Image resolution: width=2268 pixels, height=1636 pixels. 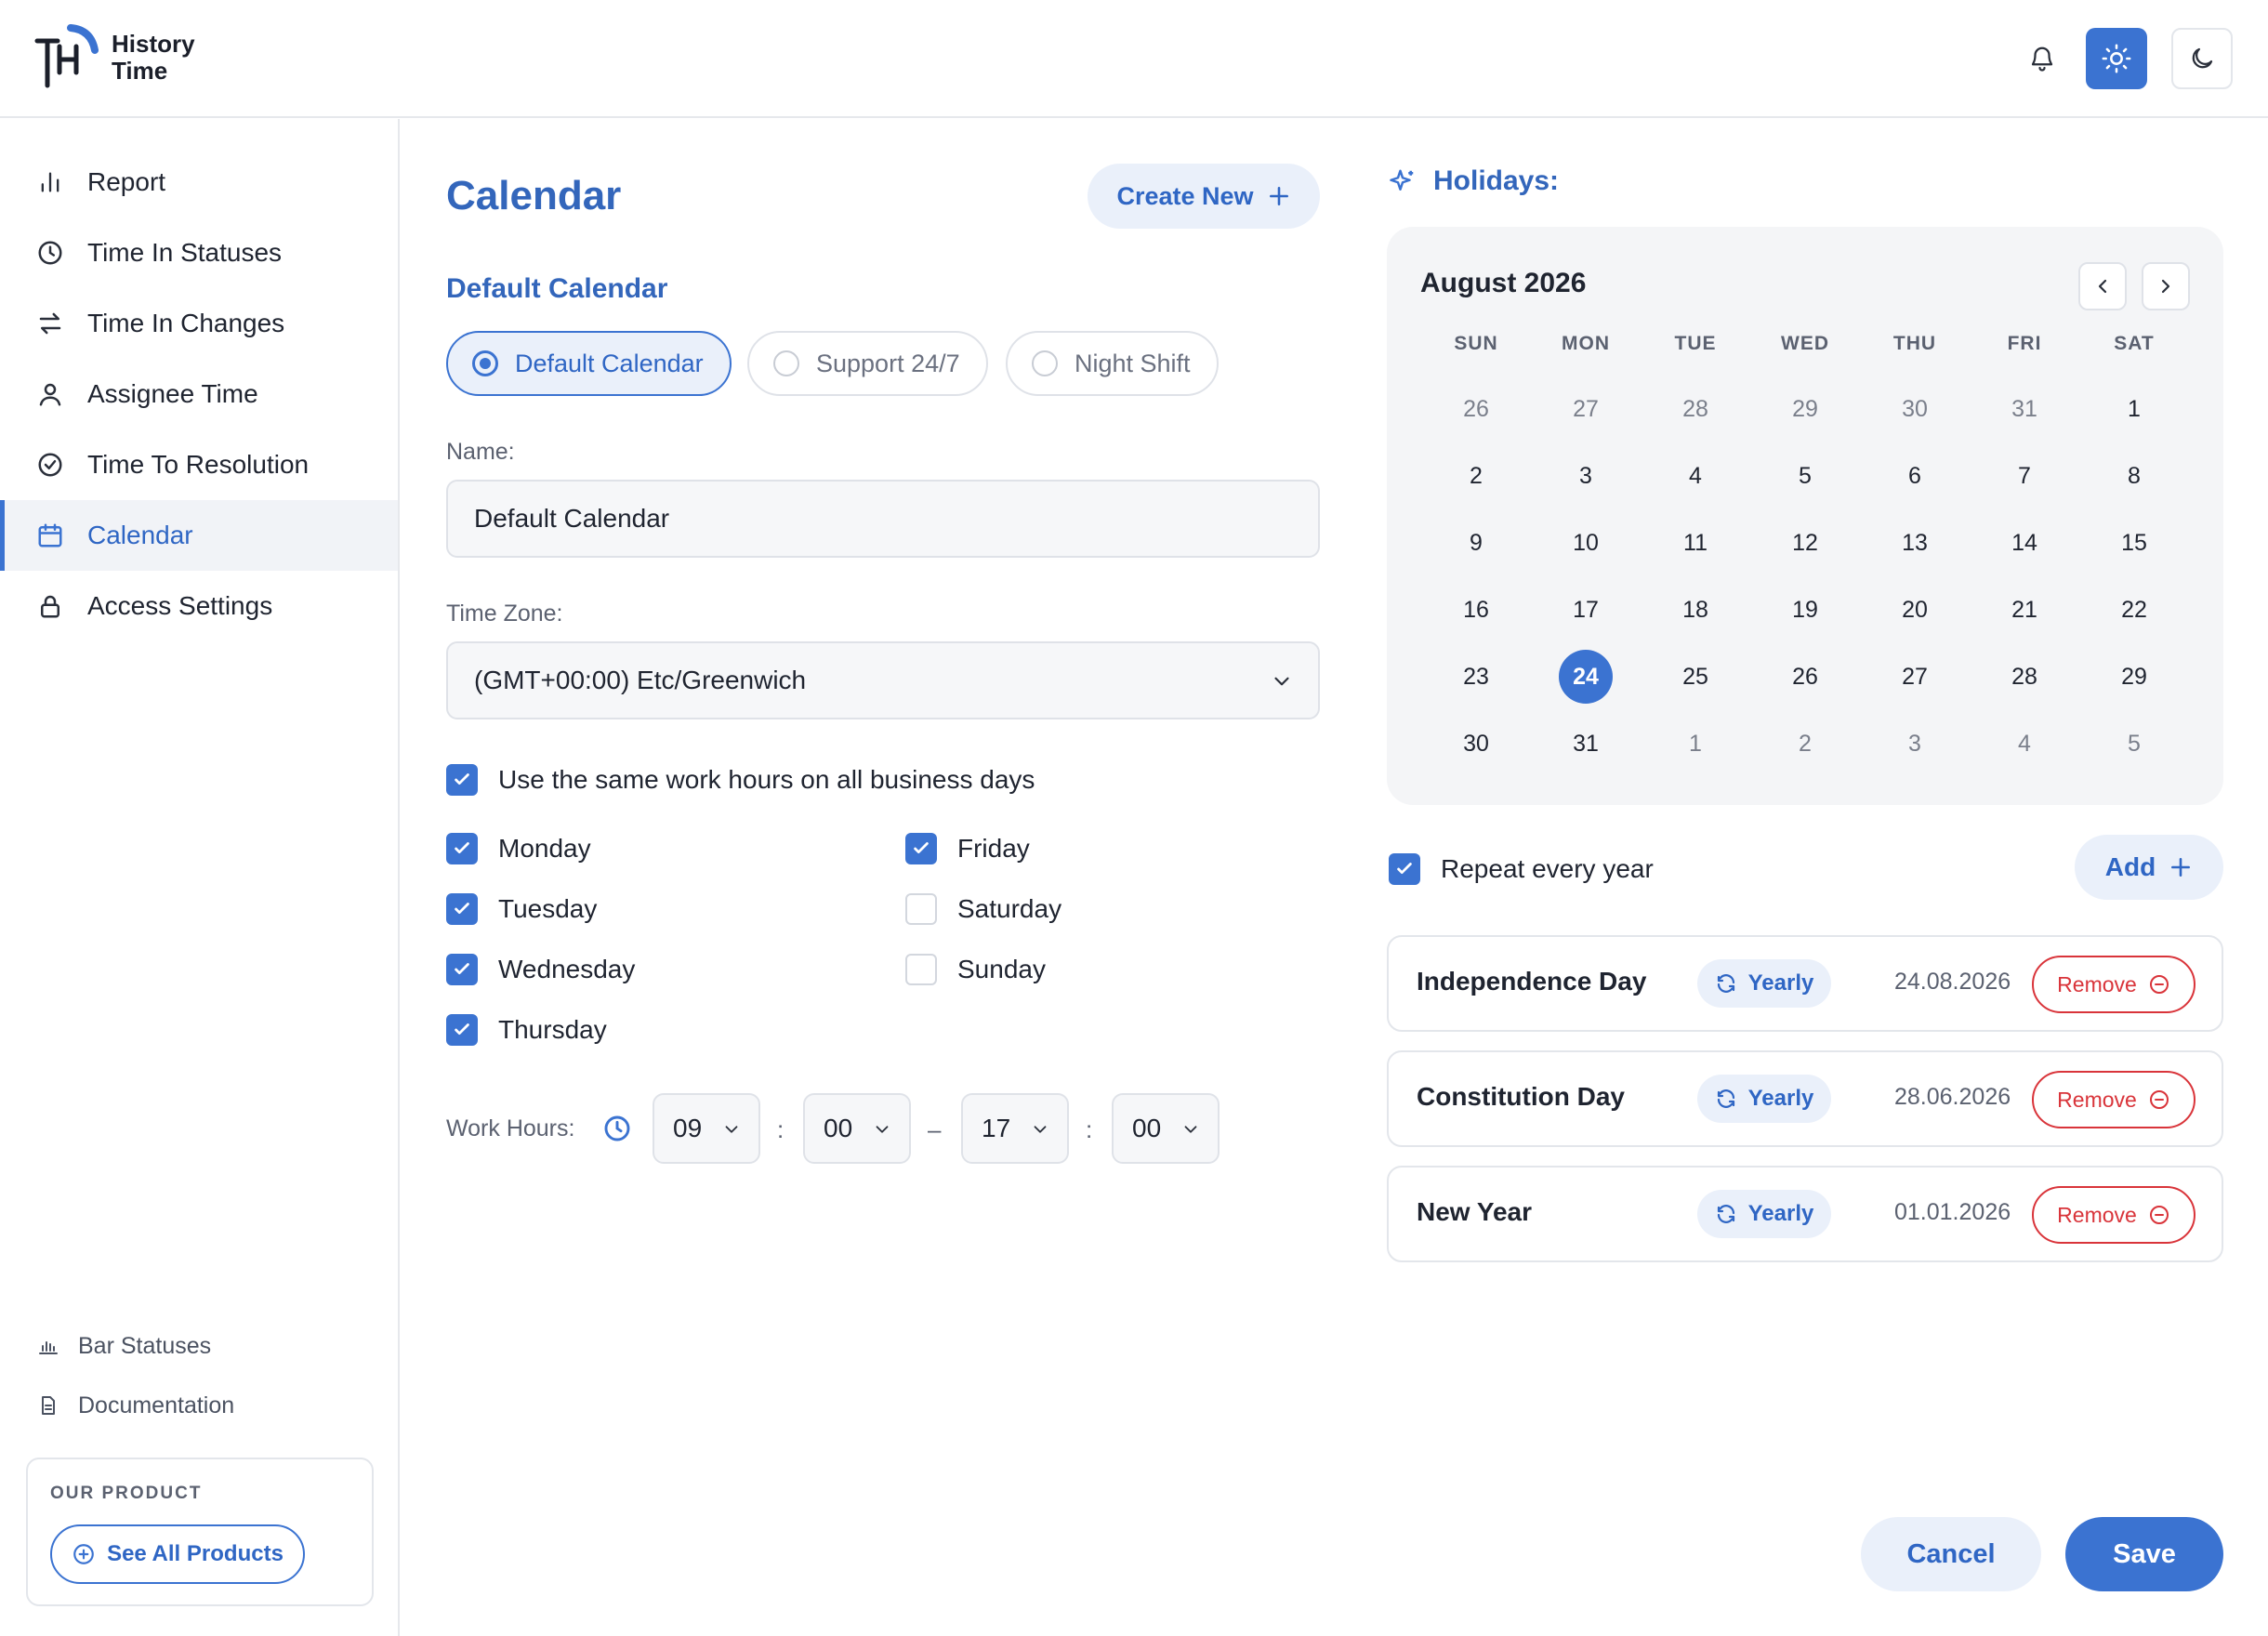 I want to click on end-hour-select: 17, so click(x=1015, y=1129).